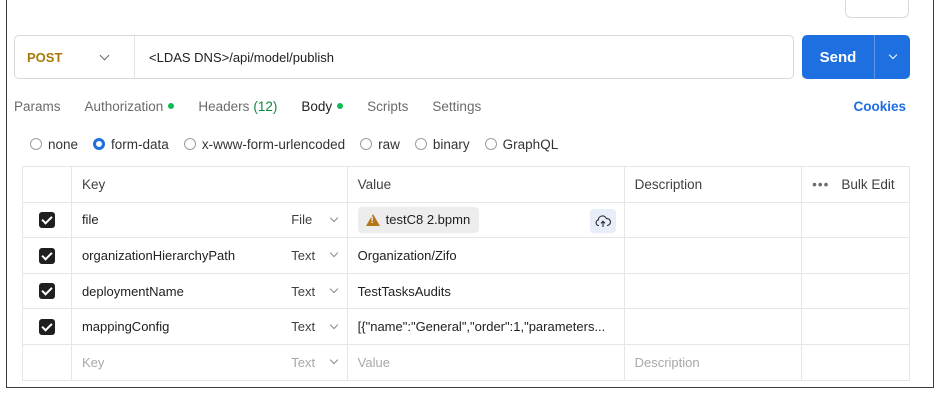  I want to click on tab-label: Params, so click(37, 106).